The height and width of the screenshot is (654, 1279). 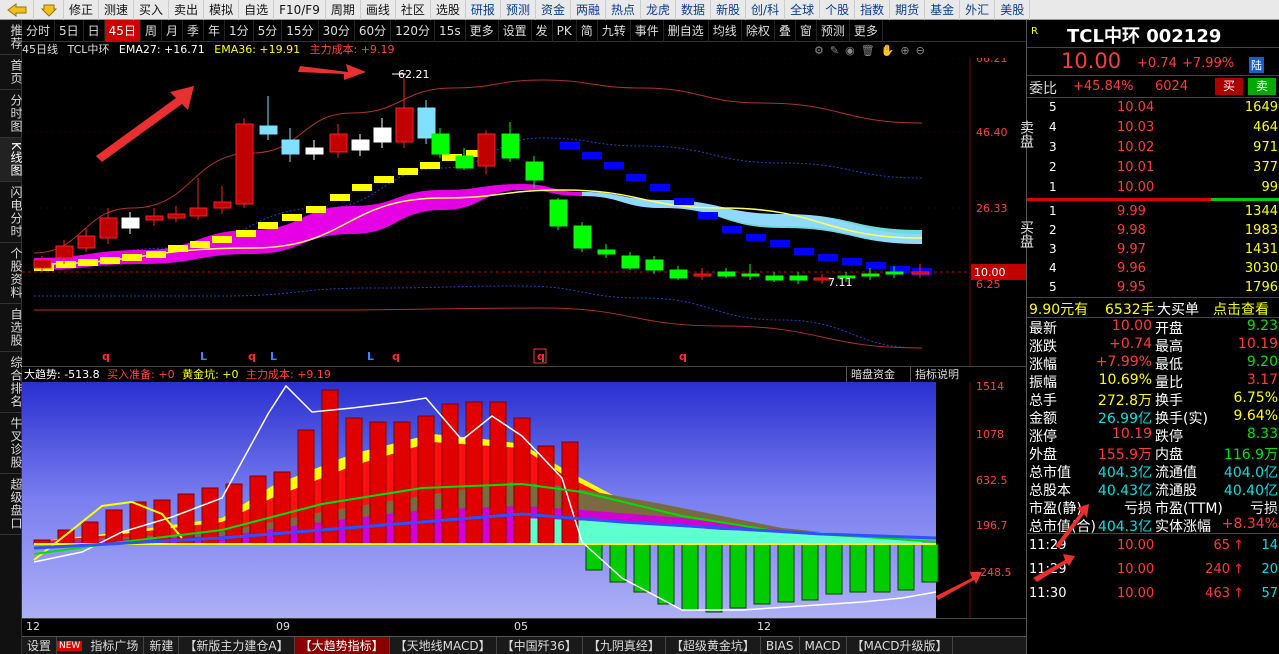 I want to click on leftnav-item: 综合排名, so click(x=11, y=382).